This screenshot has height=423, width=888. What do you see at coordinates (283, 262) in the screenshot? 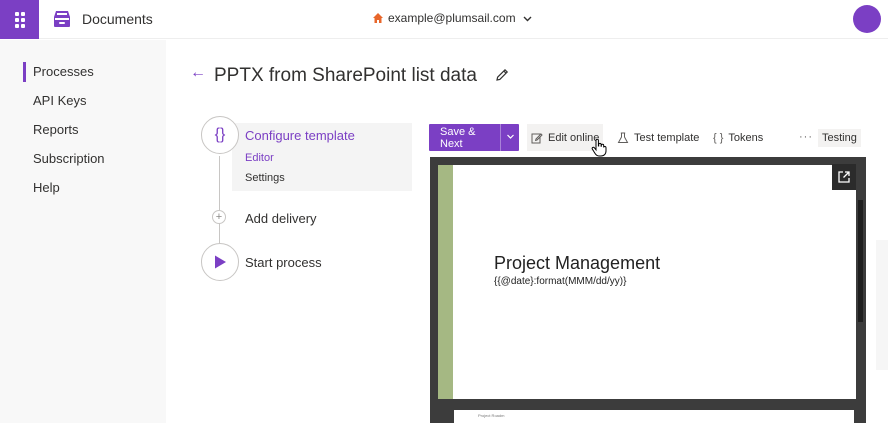
I see `step-start-process: Start process` at bounding box center [283, 262].